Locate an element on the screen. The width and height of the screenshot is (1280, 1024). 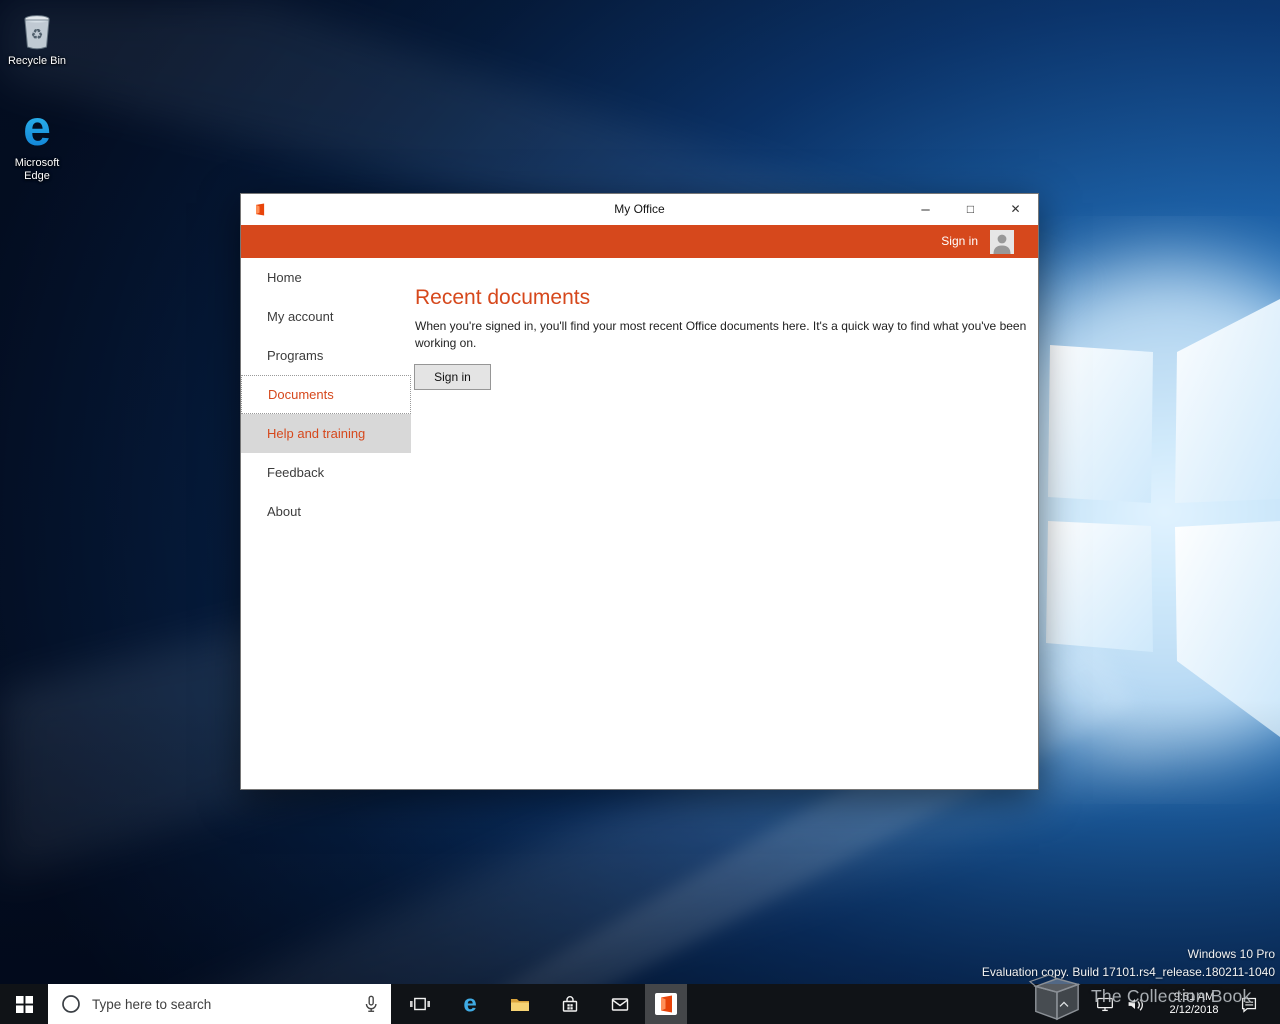
store-button is located at coordinates (570, 1004).